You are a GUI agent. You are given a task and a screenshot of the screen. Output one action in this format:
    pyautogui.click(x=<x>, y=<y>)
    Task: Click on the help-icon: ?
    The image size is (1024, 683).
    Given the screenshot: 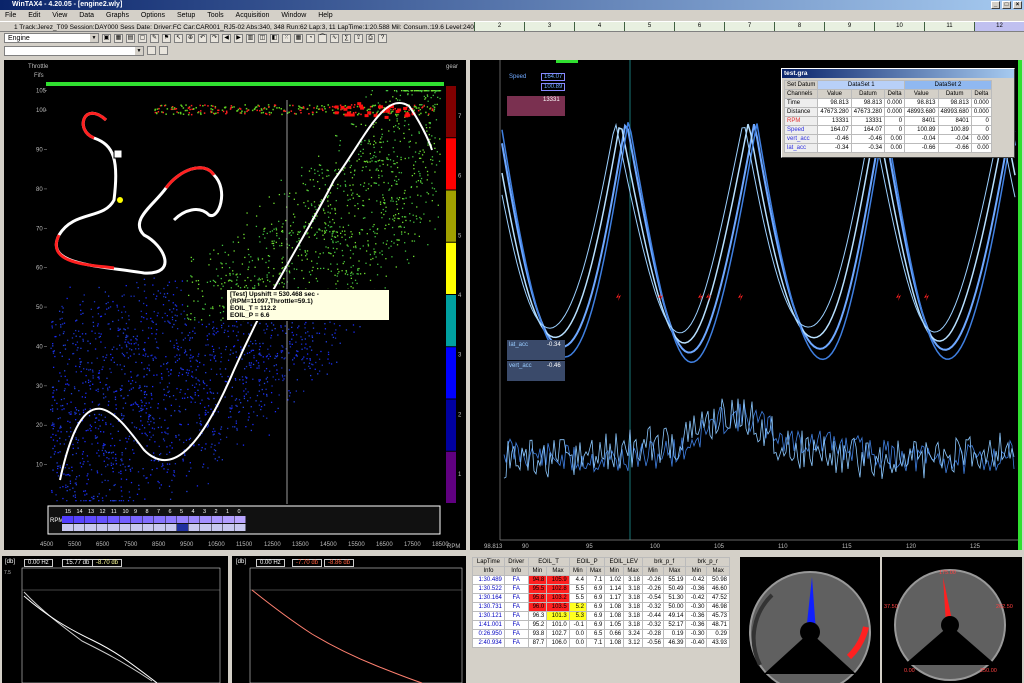 What is the action you would take?
    pyautogui.click(x=382, y=38)
    